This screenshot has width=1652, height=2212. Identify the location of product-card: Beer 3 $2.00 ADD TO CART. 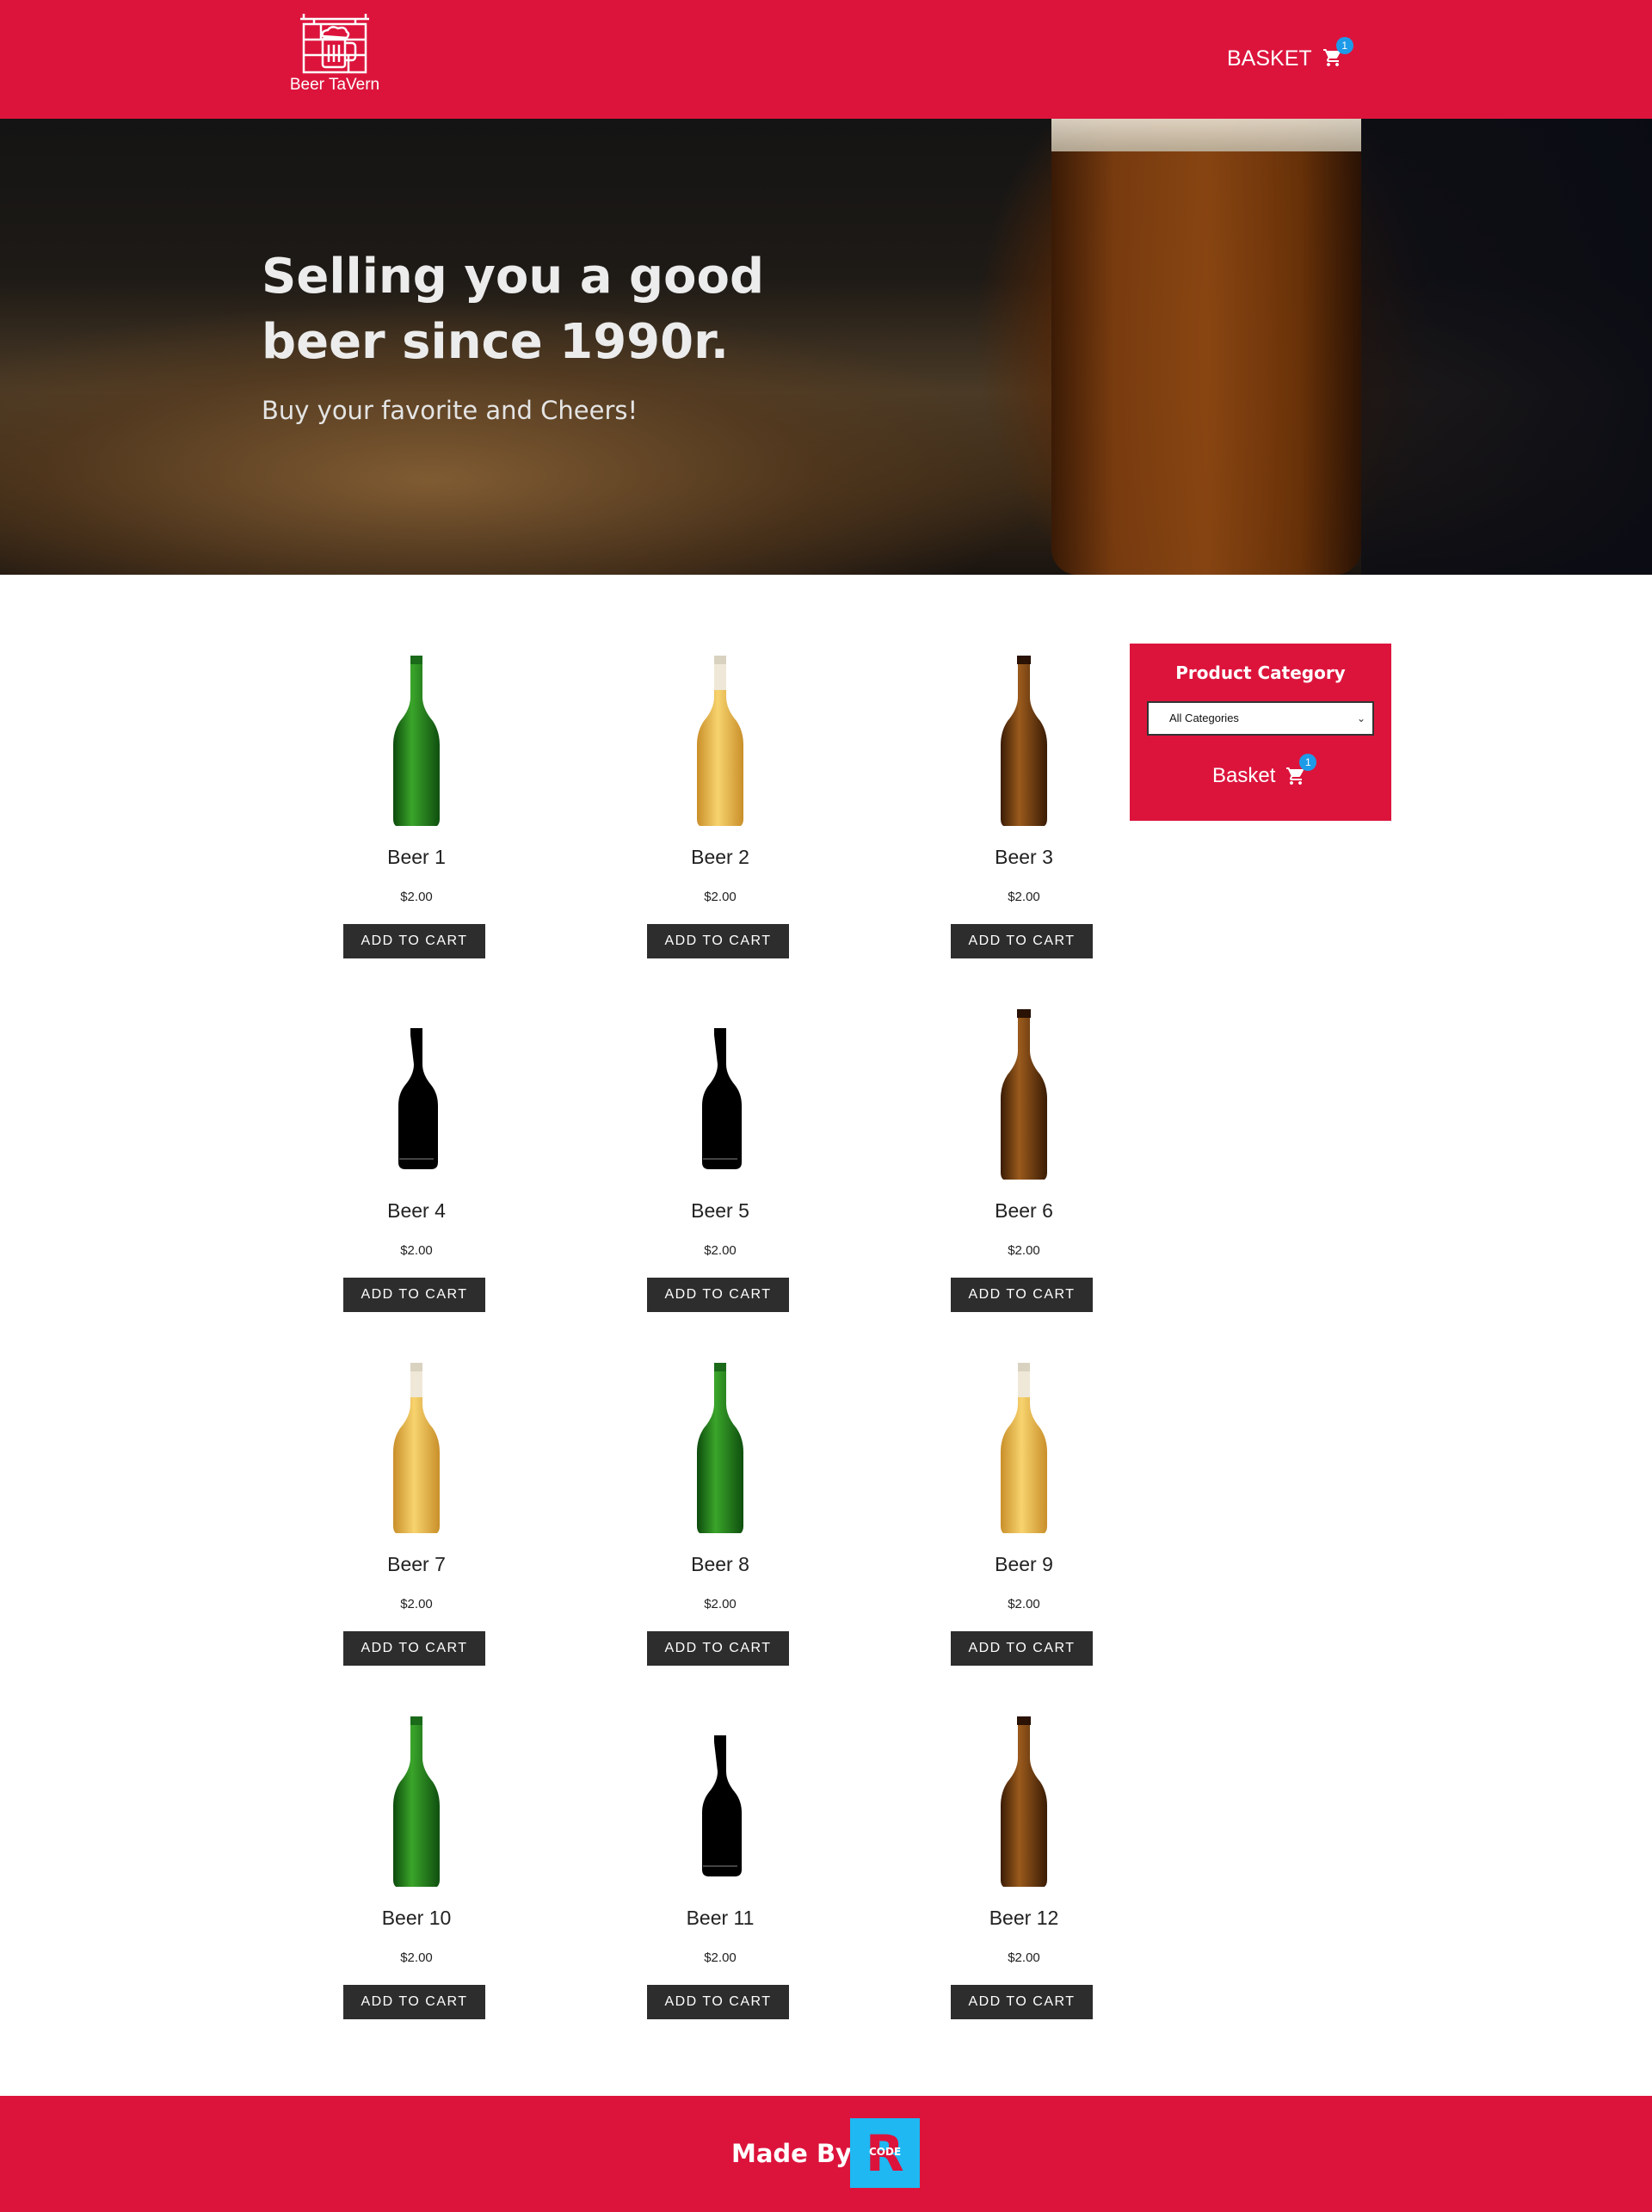
(1024, 809).